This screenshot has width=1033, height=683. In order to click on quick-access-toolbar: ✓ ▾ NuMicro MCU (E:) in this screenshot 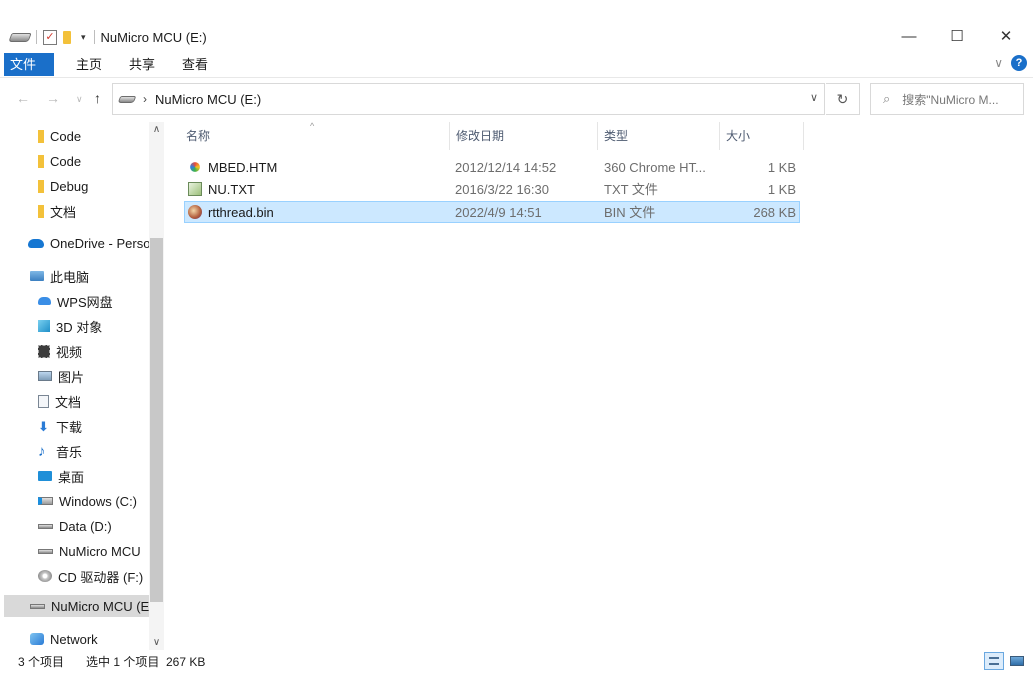, I will do `click(107, 37)`.